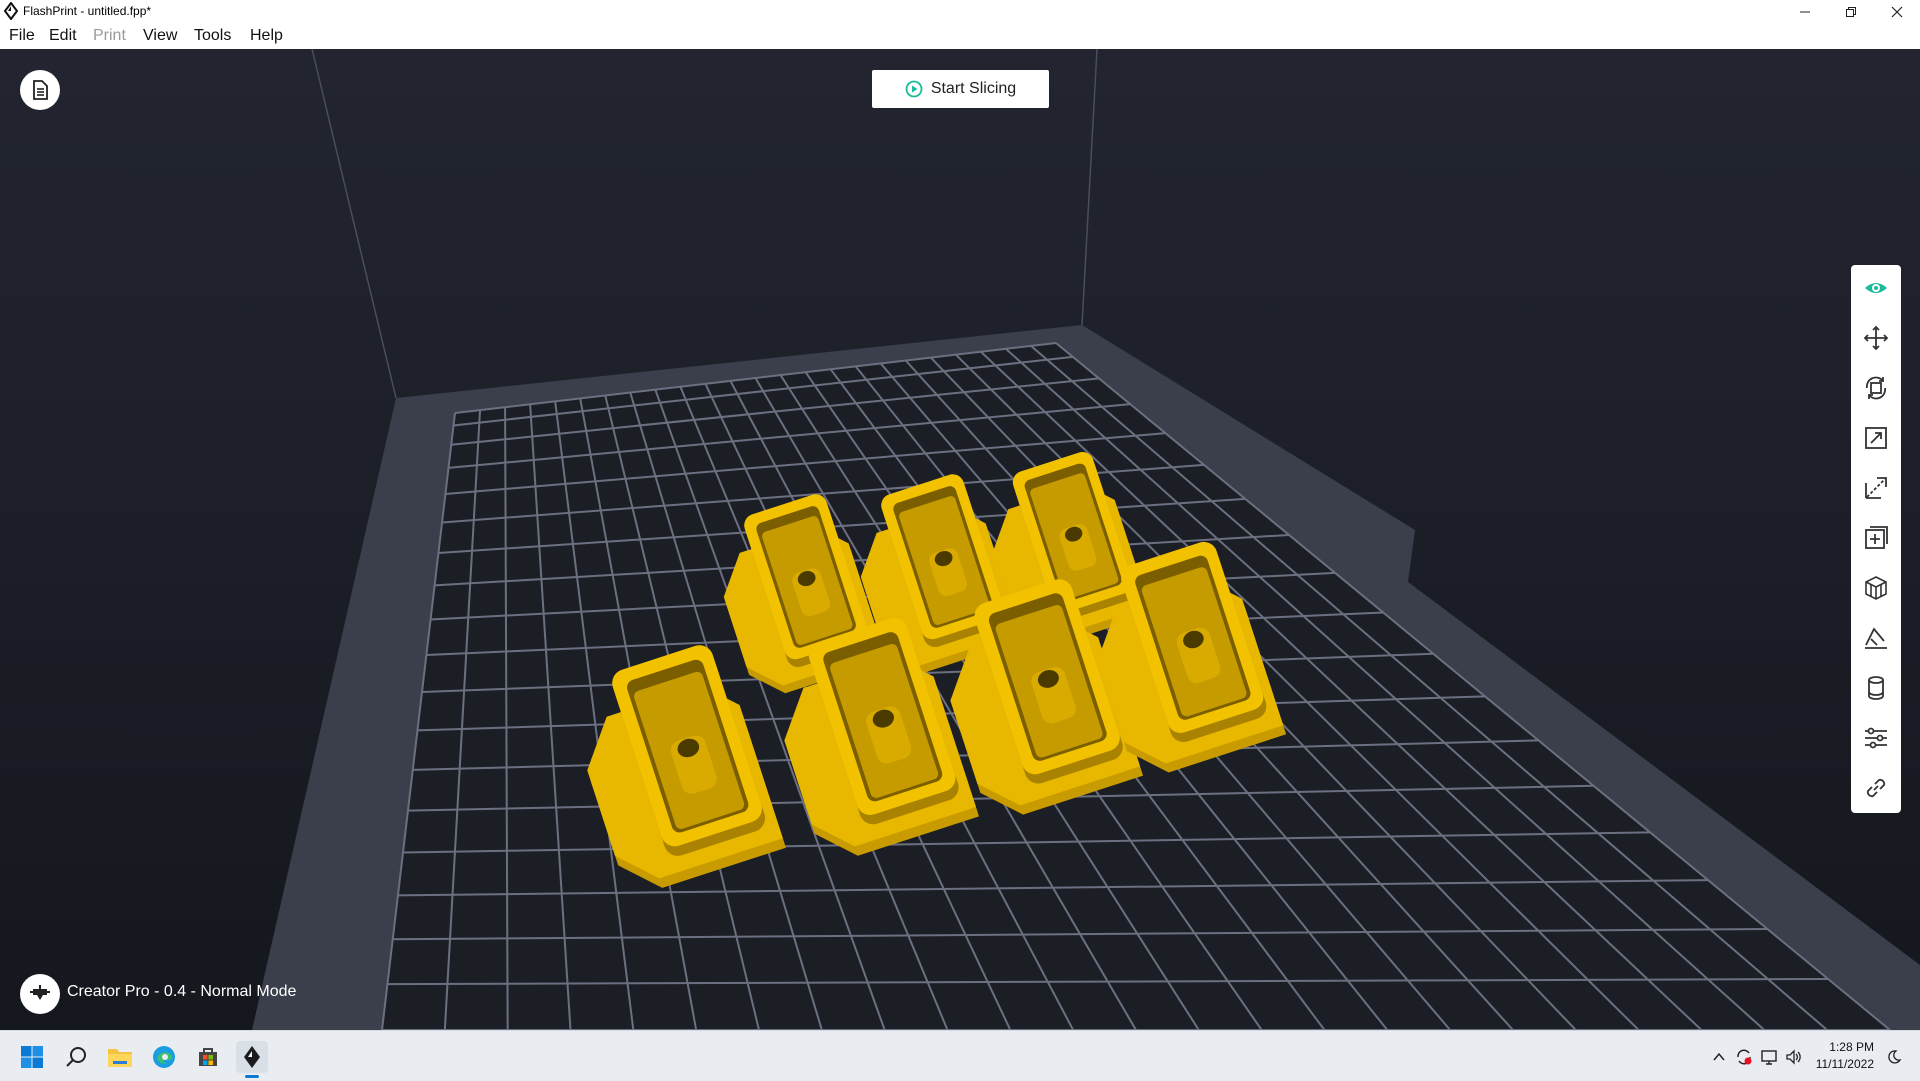 This screenshot has width=1920, height=1081. I want to click on connect-tool-button, so click(1876, 788).